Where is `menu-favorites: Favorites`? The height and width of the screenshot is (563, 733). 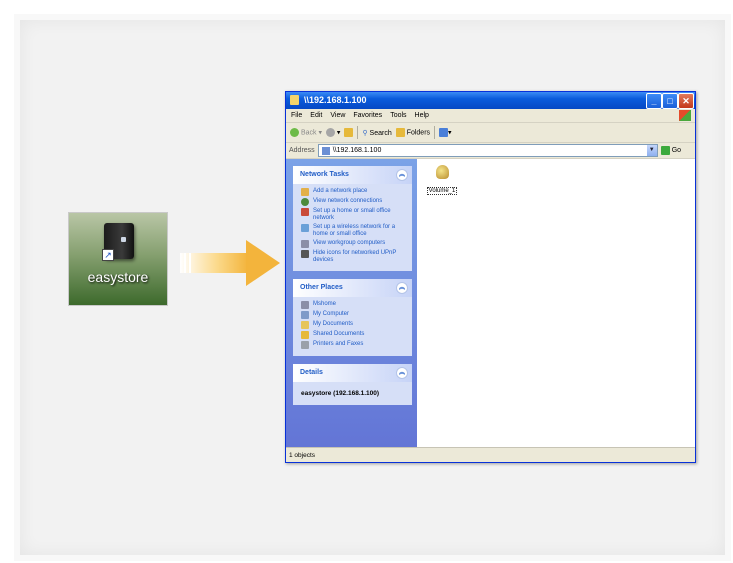
menu-favorites: Favorites is located at coordinates (367, 115).